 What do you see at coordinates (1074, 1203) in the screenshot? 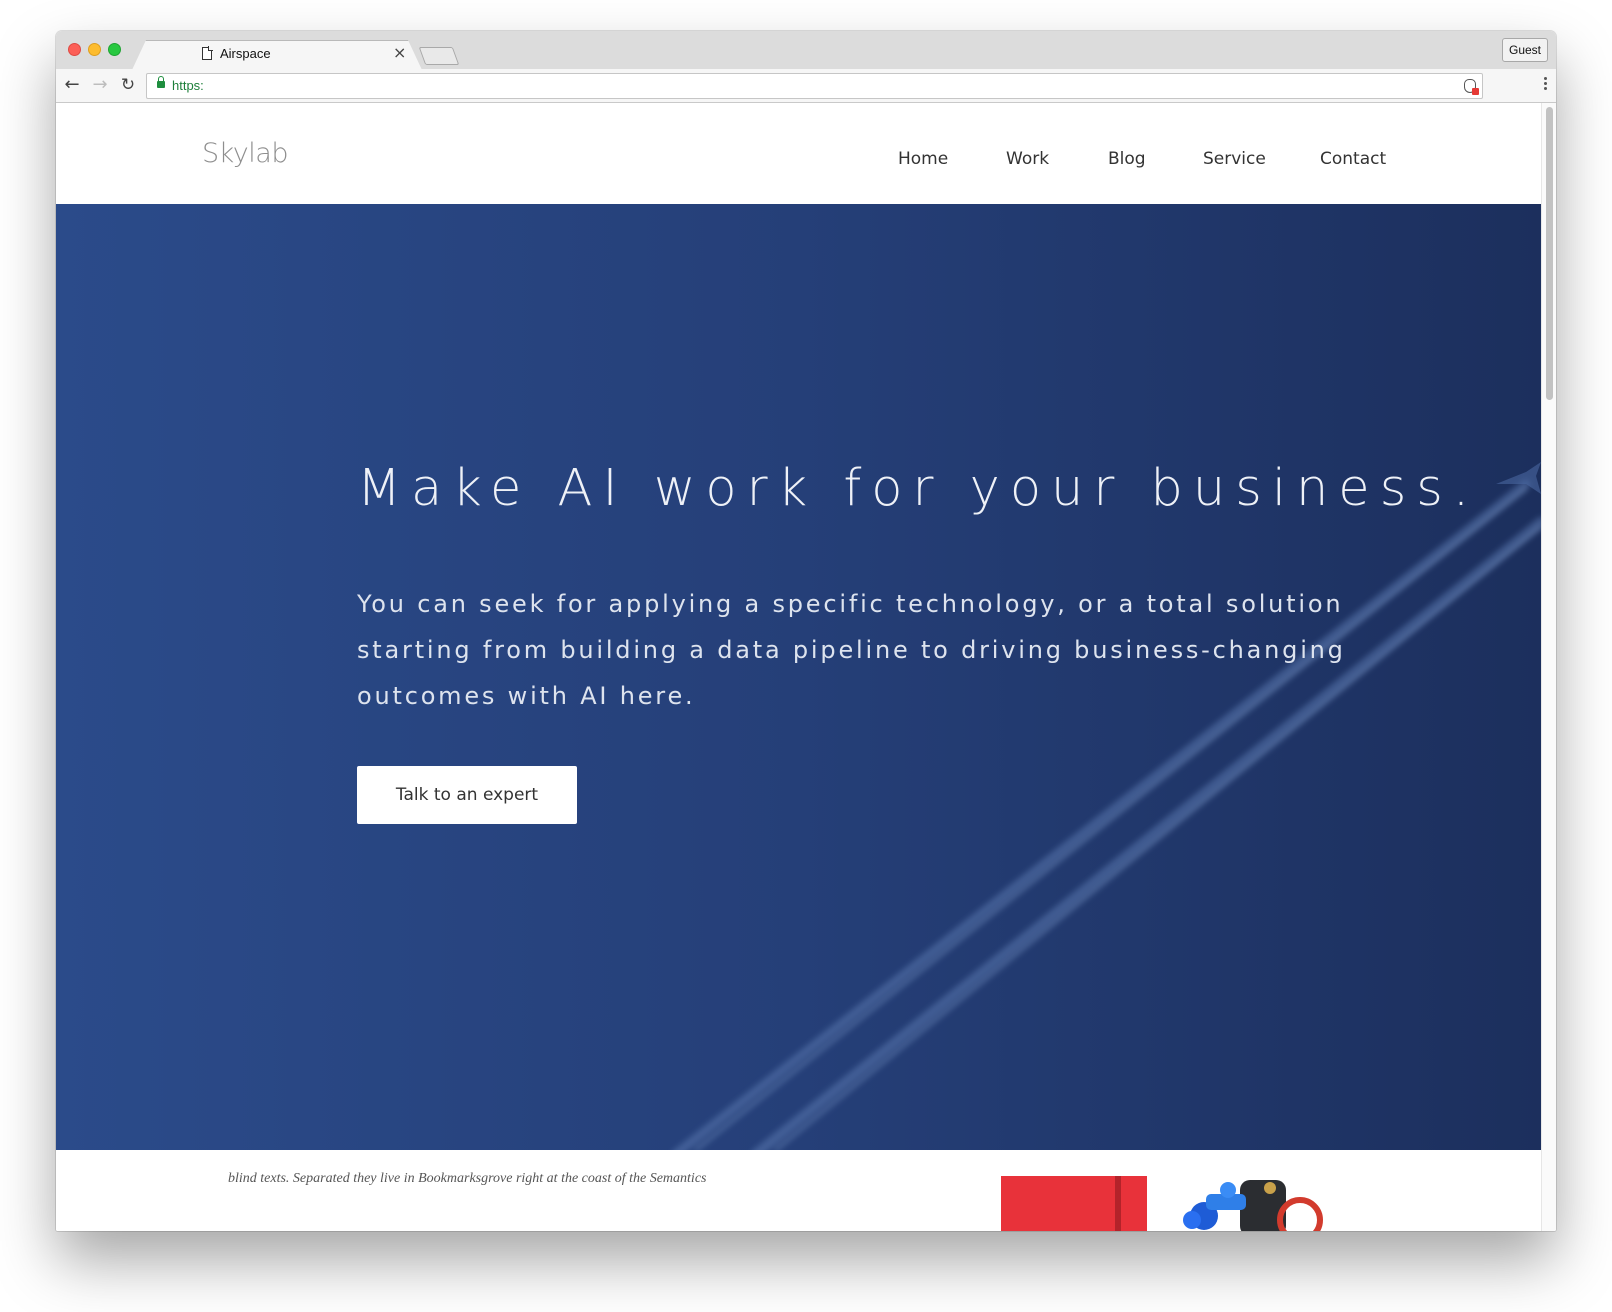
I see `red-notebook-image` at bounding box center [1074, 1203].